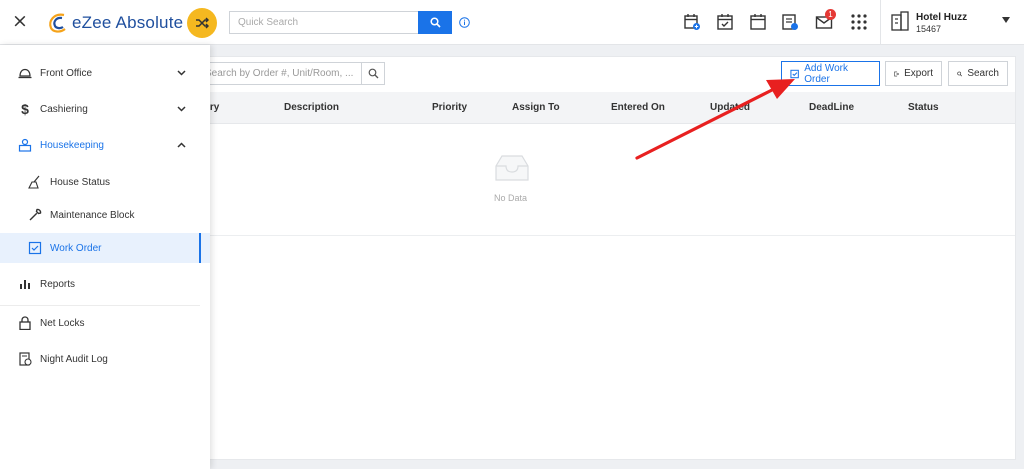  I want to click on sidebar-item-label: Net Locks, so click(62, 323).